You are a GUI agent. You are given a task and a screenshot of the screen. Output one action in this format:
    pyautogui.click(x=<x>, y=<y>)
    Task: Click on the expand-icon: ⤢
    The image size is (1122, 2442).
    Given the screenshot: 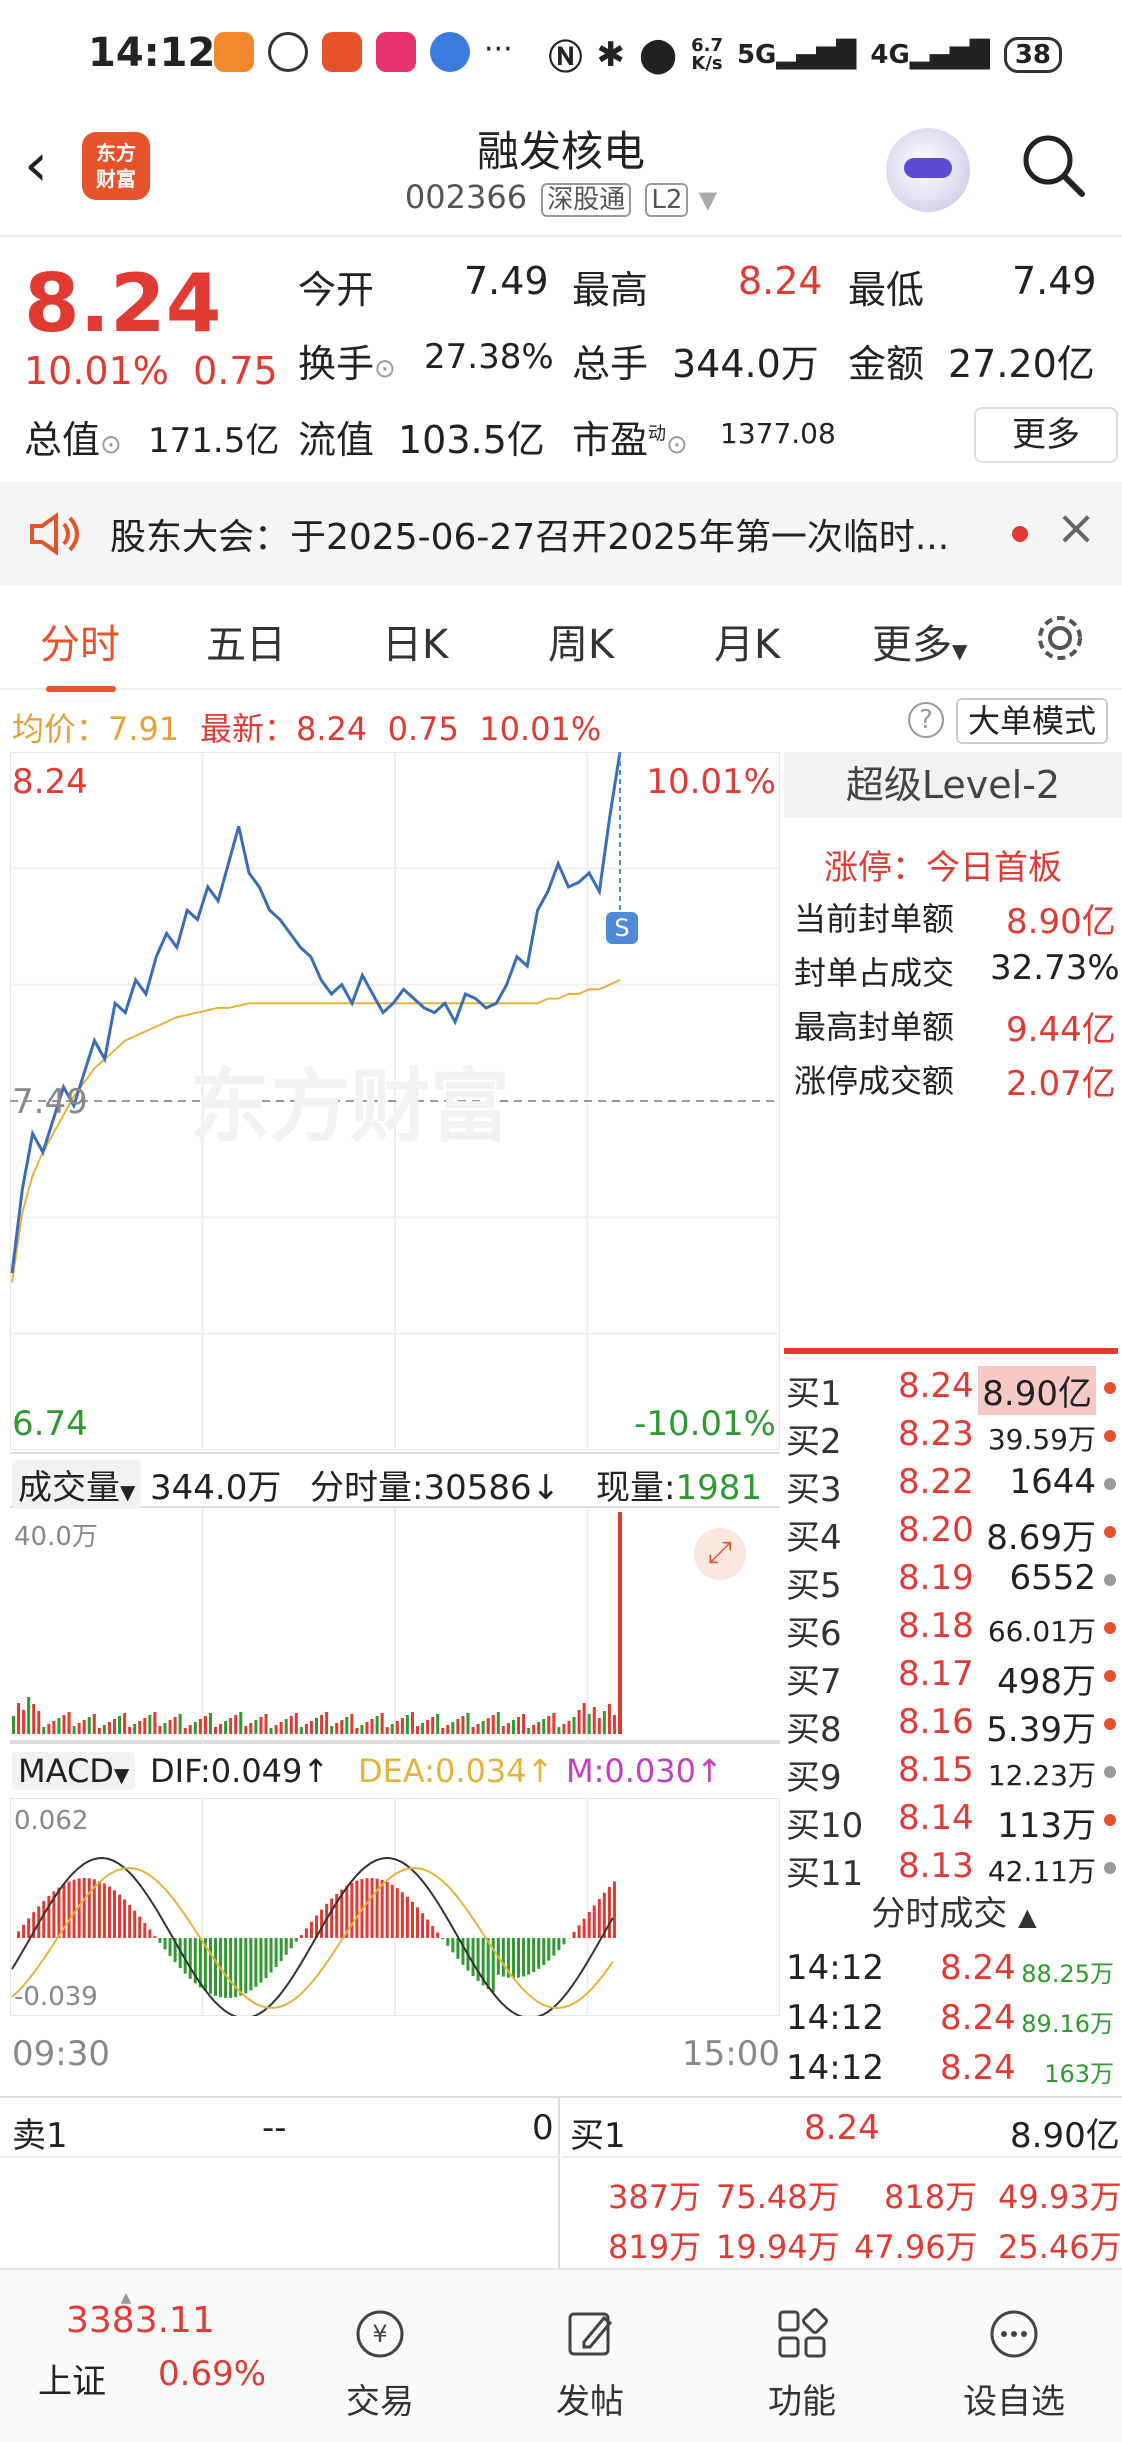 What is the action you would take?
    pyautogui.click(x=720, y=1554)
    